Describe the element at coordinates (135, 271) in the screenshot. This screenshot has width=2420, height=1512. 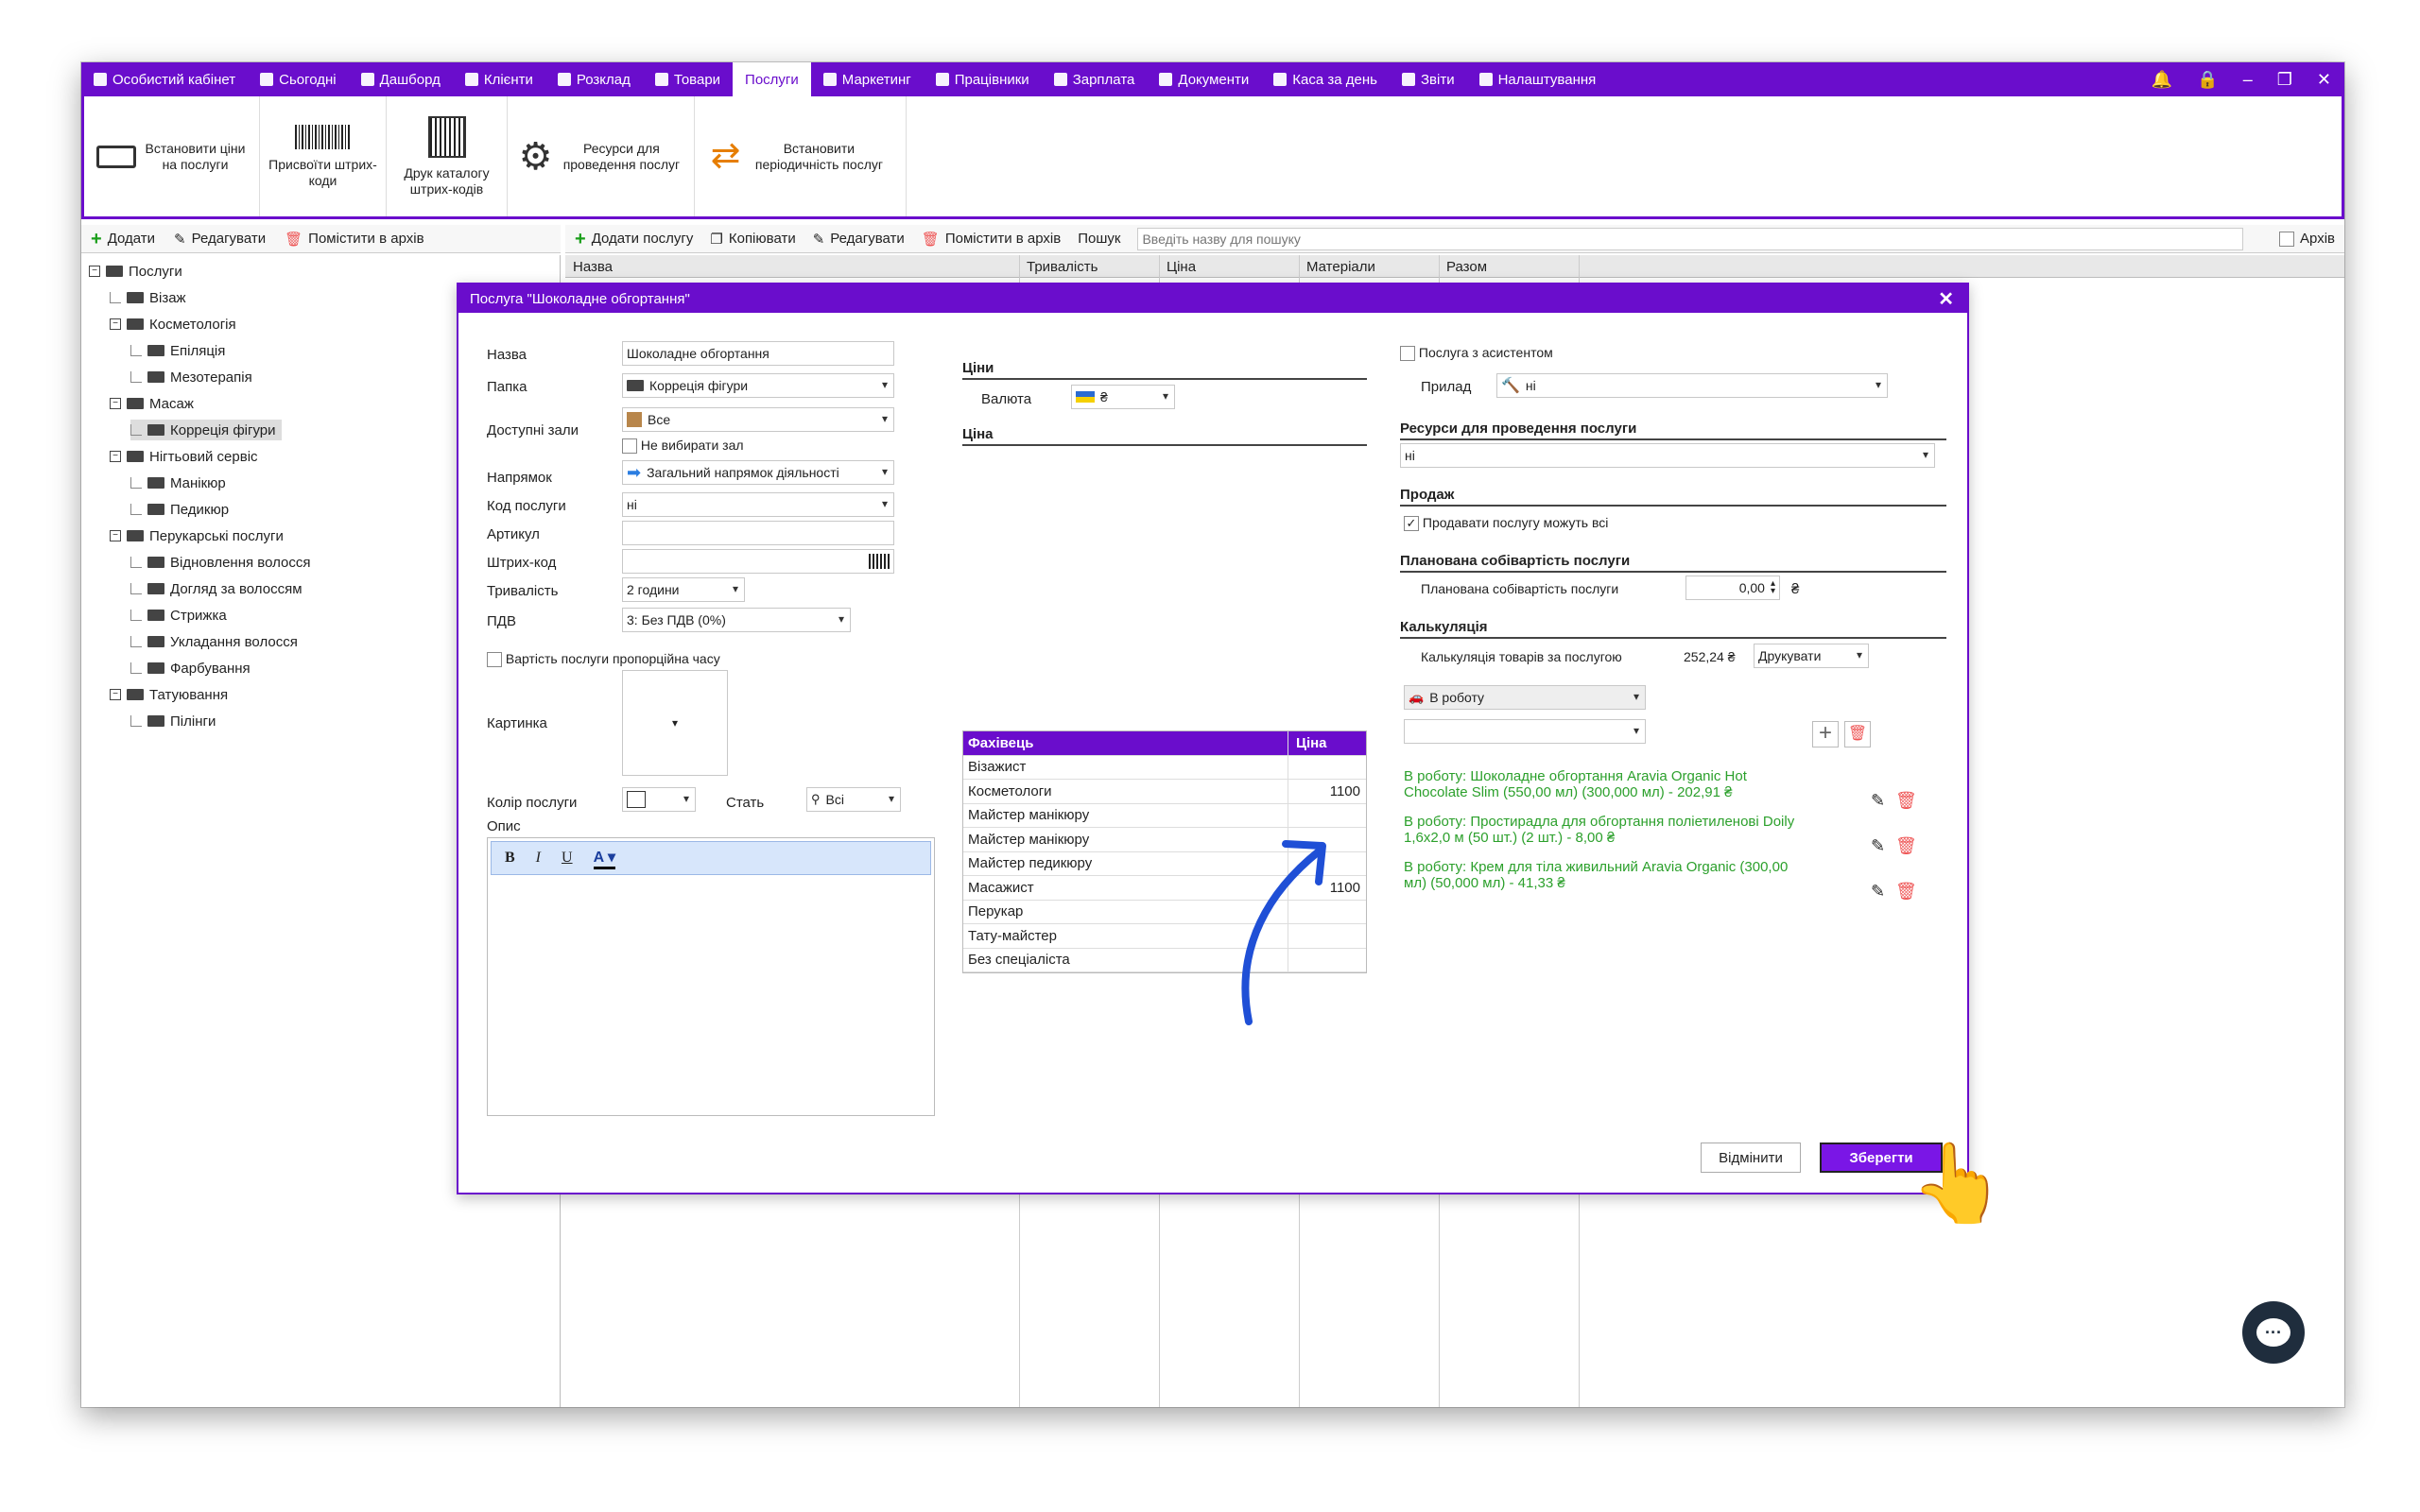
I see `tree-node: − Послуги` at that location.